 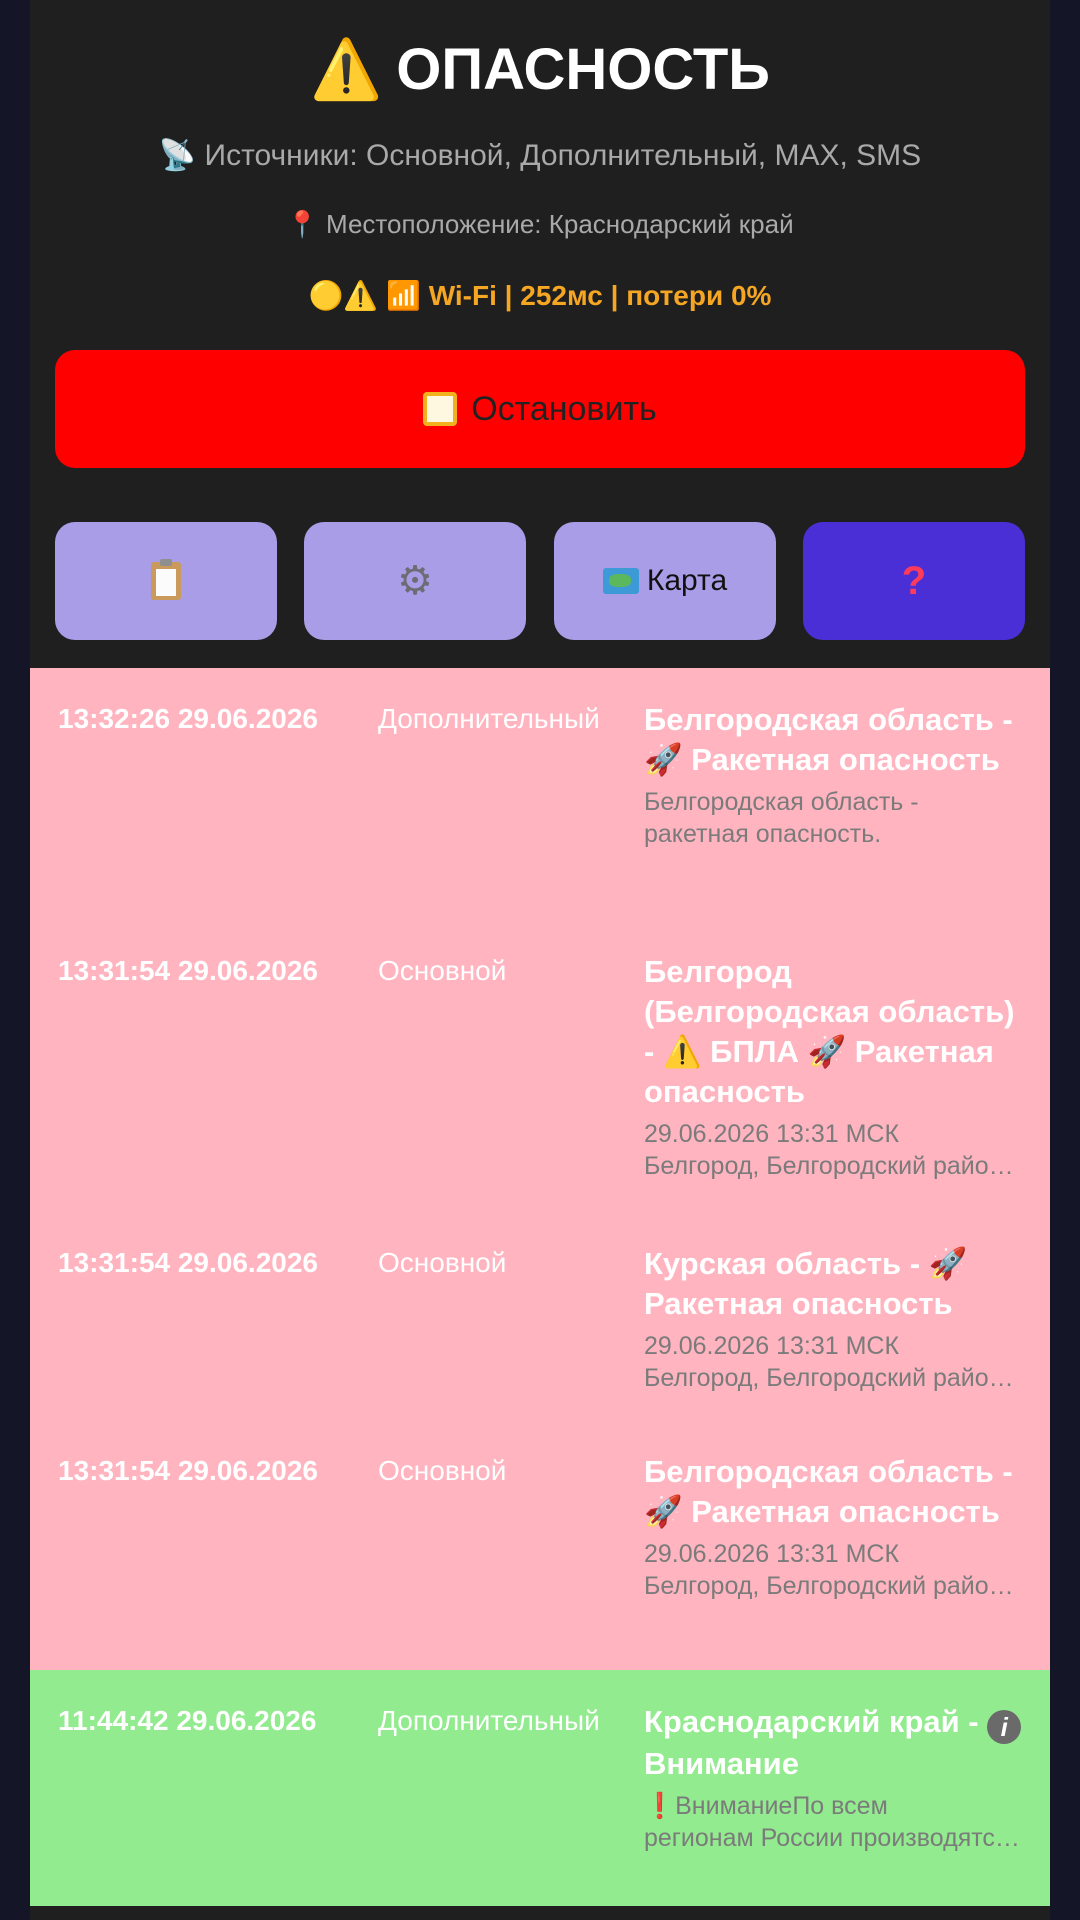 I want to click on info-icon: i, so click(x=1004, y=1727).